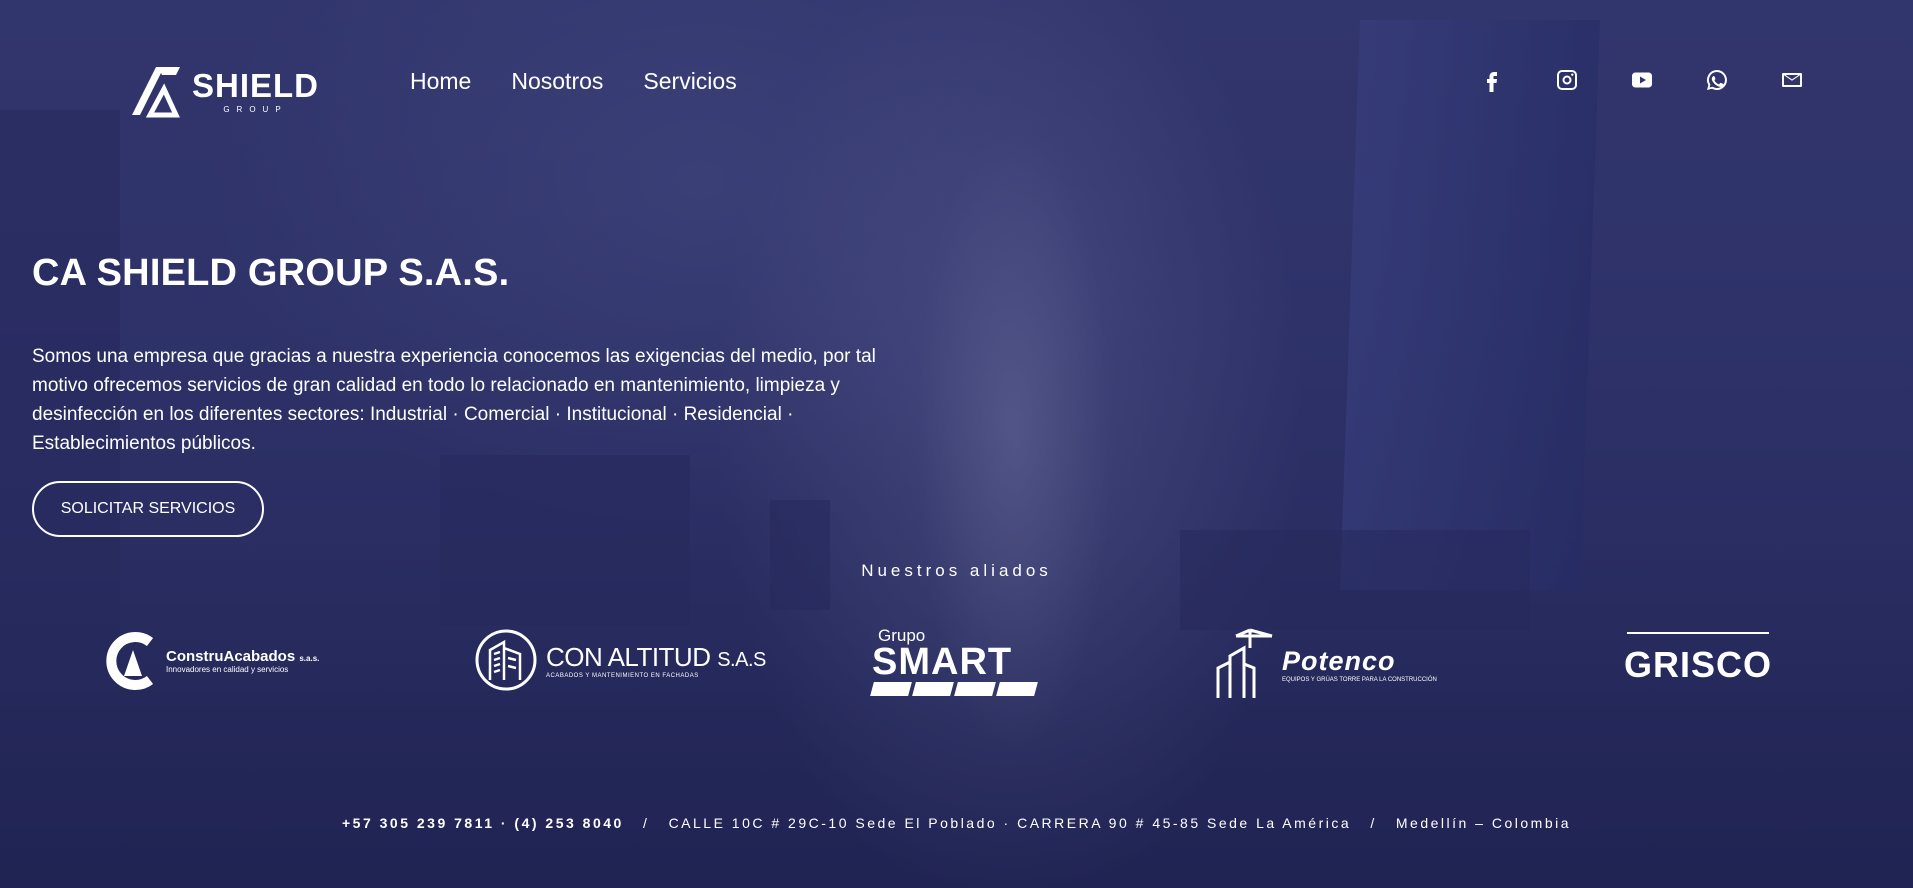  Describe the element at coordinates (483, 823) in the screenshot. I see `footer-phone: +57 305 239 7811 · (4) 253 8040` at that location.